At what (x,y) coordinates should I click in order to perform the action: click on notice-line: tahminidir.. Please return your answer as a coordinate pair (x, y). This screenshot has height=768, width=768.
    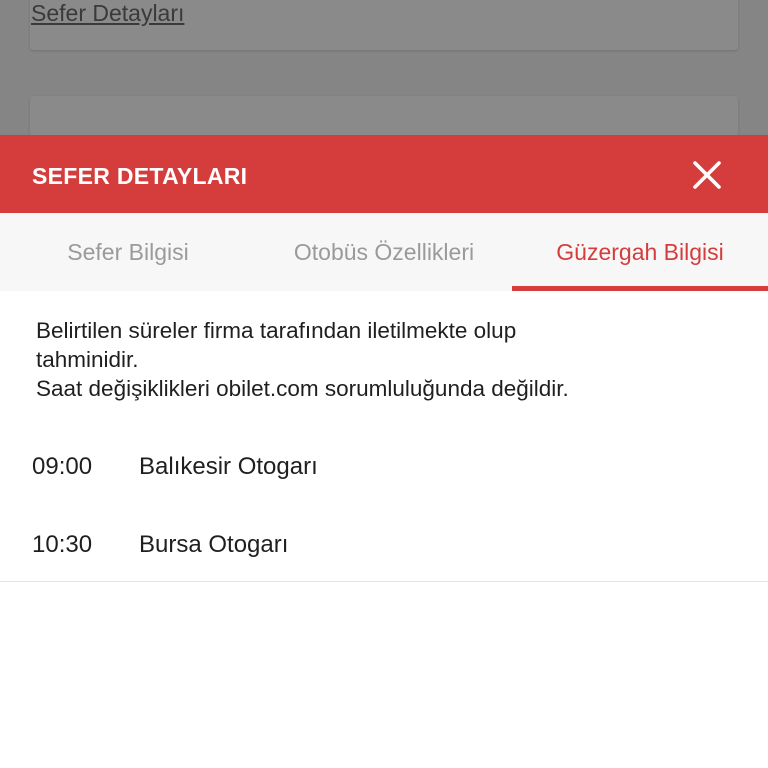
    Looking at the image, I should click on (87, 359).